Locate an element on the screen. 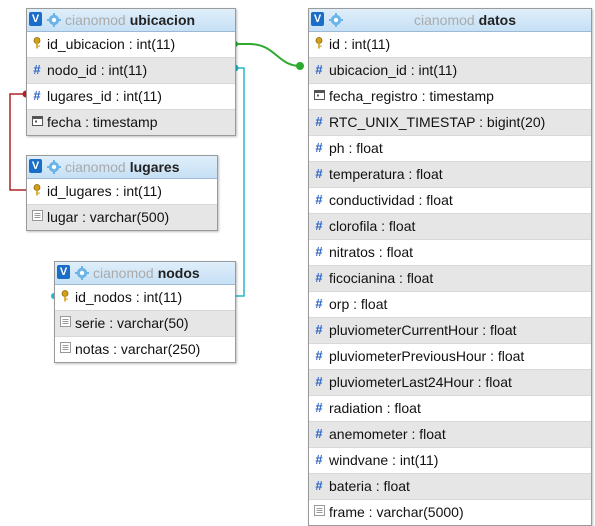  column-row: id_nodos : int(11) is located at coordinates (145, 298).